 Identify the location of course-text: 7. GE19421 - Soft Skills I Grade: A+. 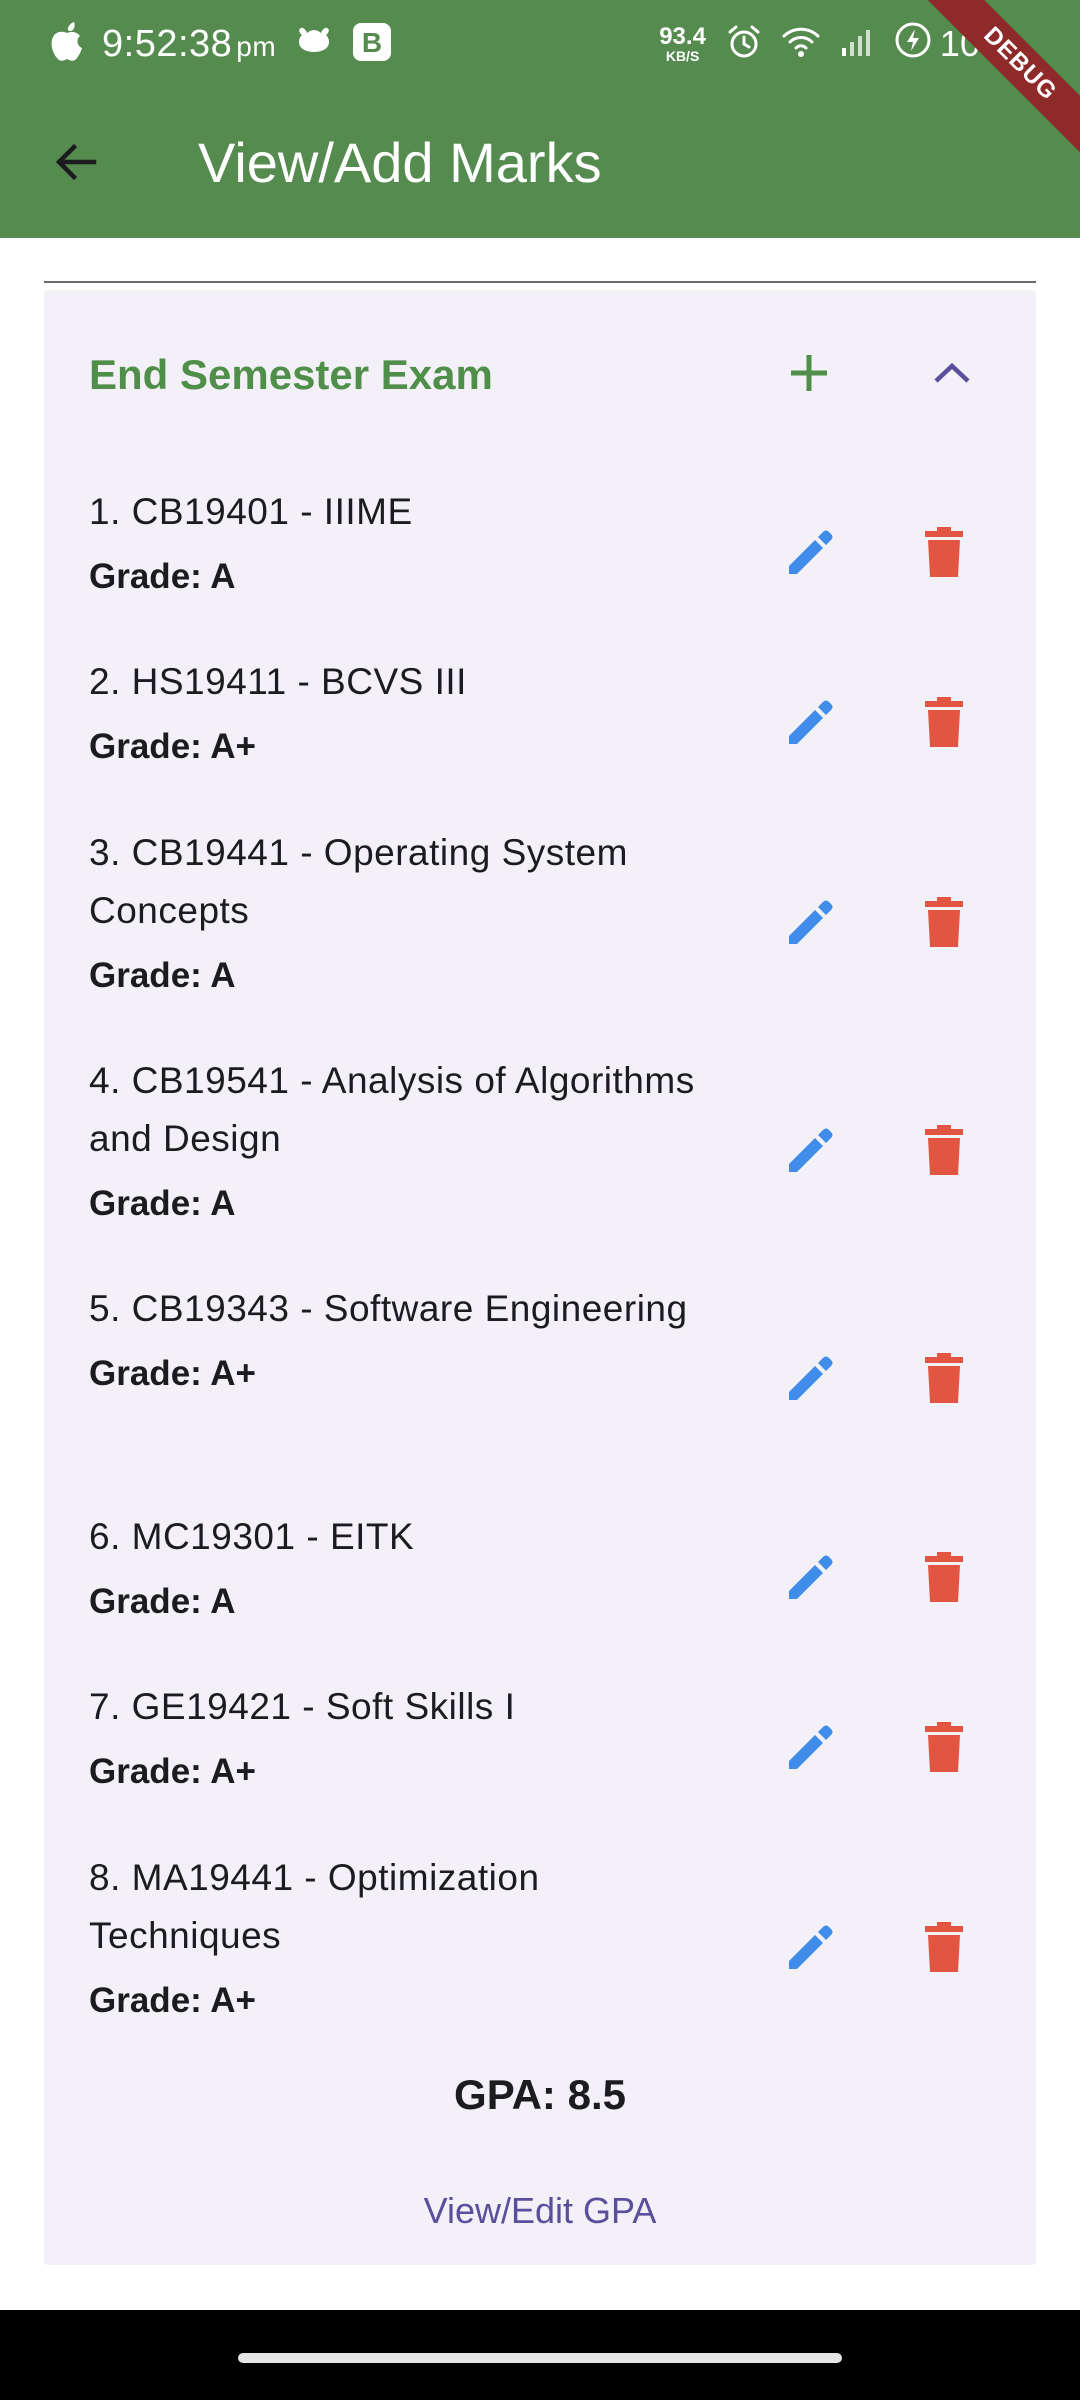
(399, 1738).